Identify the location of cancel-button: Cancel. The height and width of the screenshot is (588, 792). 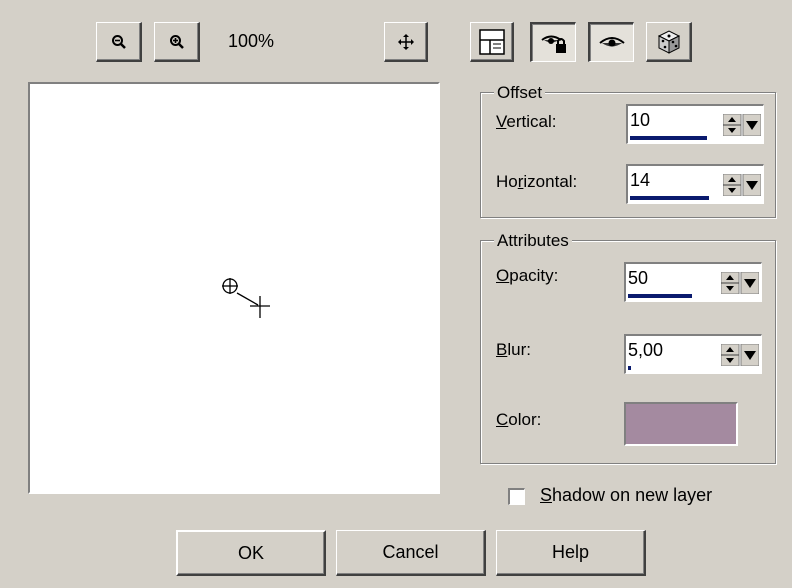
(411, 553).